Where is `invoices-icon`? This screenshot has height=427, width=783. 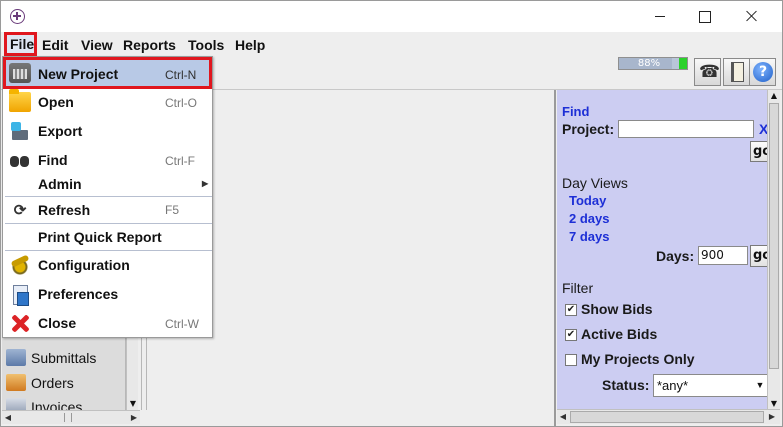 invoices-icon is located at coordinates (16, 403).